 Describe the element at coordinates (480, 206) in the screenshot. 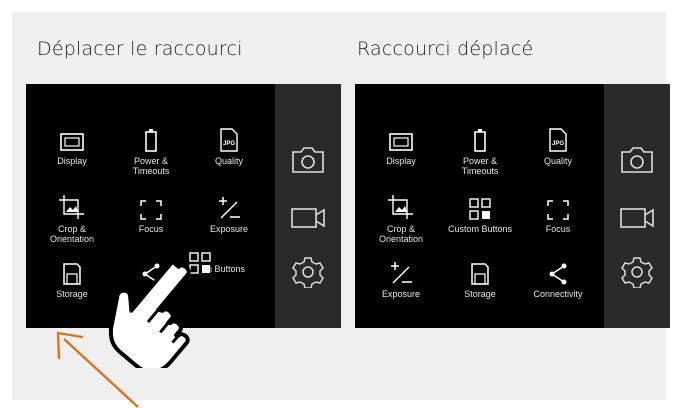

I see `grid-icon` at that location.